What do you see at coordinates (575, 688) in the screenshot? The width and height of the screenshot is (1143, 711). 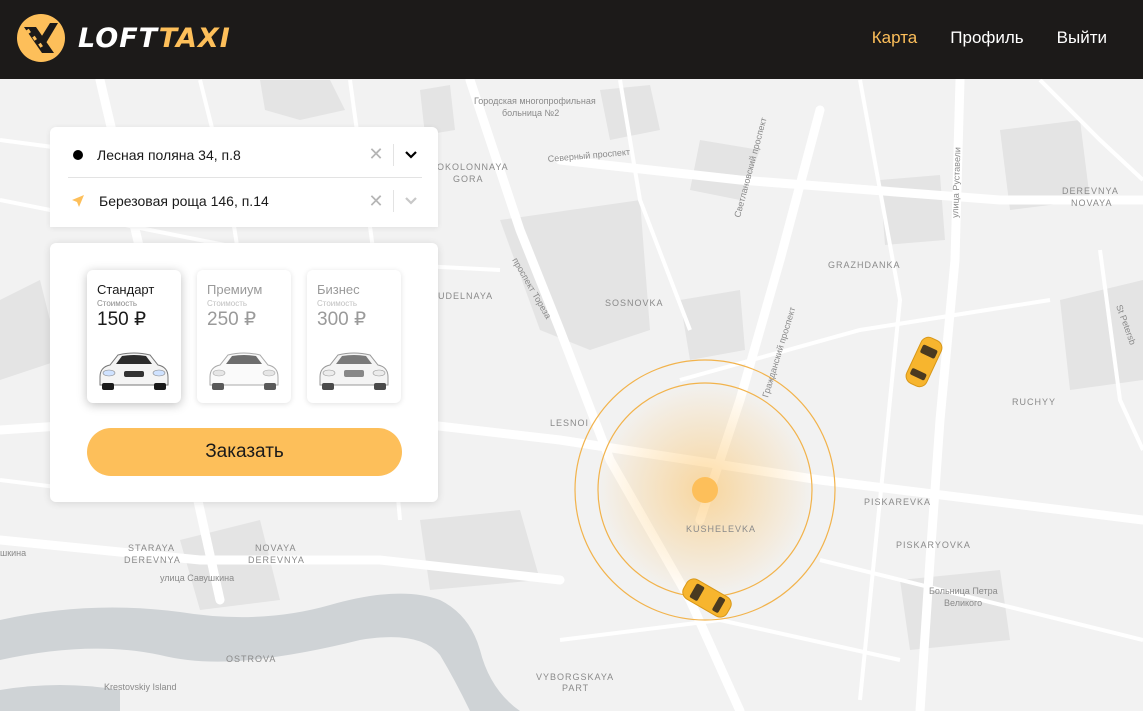 I see `map-label: PART` at bounding box center [575, 688].